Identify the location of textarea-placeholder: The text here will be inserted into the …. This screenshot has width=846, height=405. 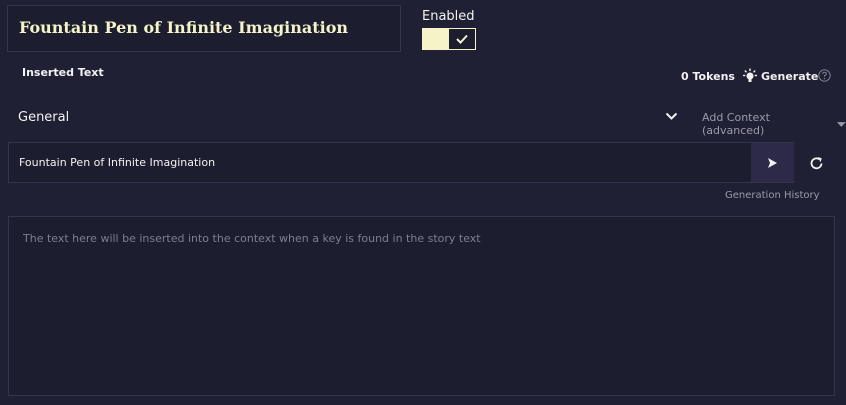
(252, 238).